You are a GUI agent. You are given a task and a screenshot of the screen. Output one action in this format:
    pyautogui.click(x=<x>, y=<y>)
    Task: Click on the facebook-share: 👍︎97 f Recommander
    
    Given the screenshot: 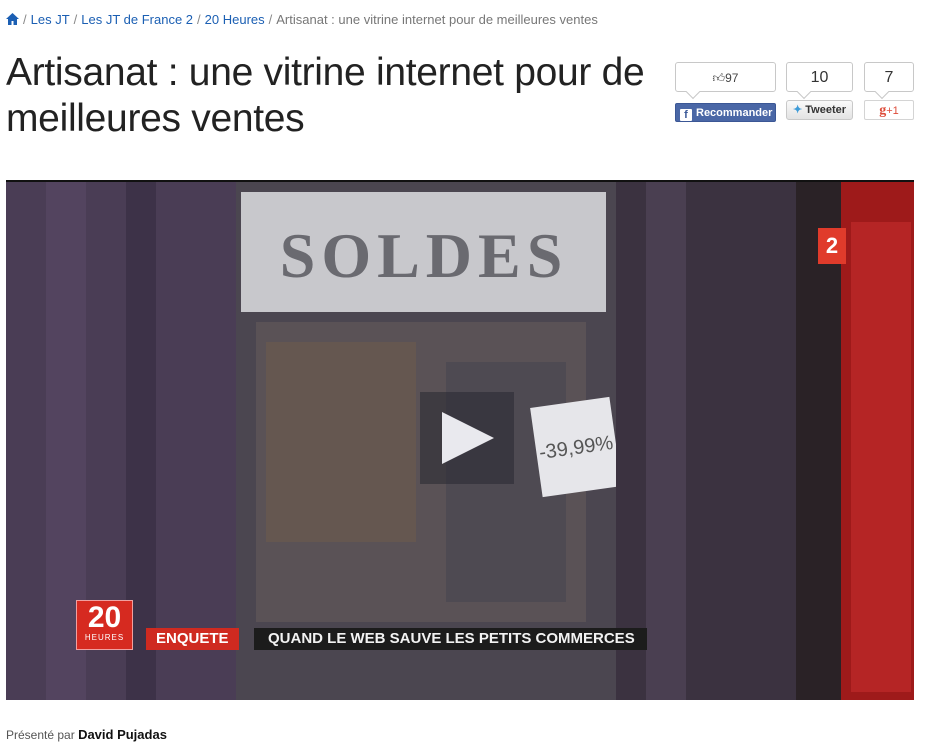 What is the action you would take?
    pyautogui.click(x=725, y=92)
    